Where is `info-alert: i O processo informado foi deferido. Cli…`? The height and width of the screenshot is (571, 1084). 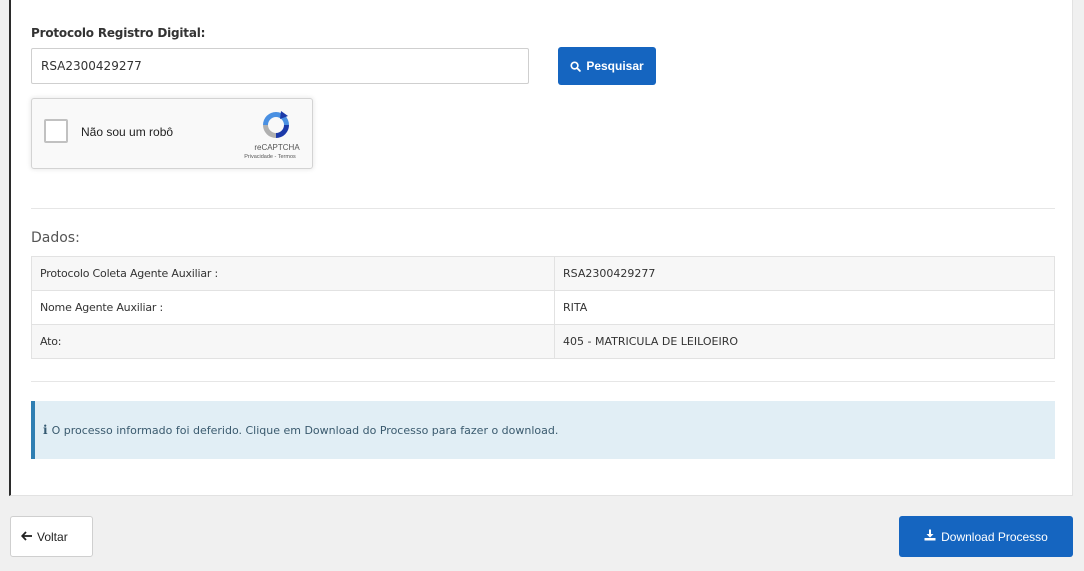 info-alert: i O processo informado foi deferido. Cli… is located at coordinates (543, 430).